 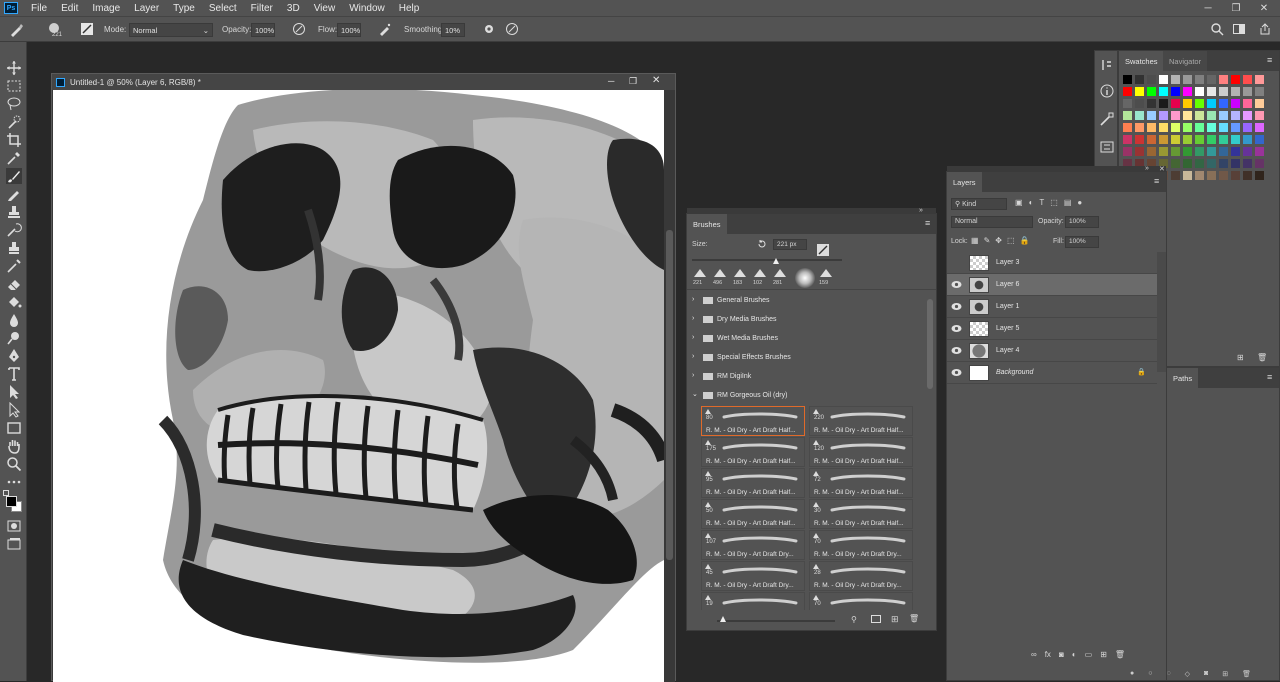 I want to click on artboard-lock-icon: ⬚, so click(x=1011, y=242).